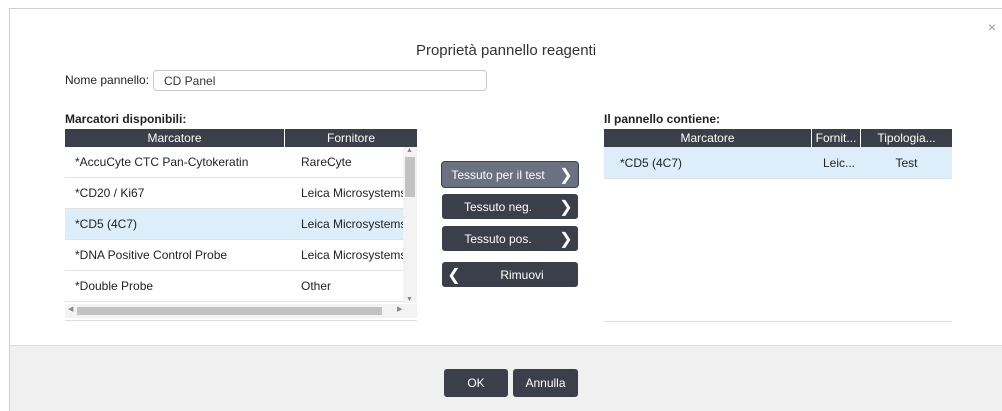 Image resolution: width=1002 pixels, height=411 pixels. What do you see at coordinates (320, 80) in the screenshot?
I see `panel-name-input` at bounding box center [320, 80].